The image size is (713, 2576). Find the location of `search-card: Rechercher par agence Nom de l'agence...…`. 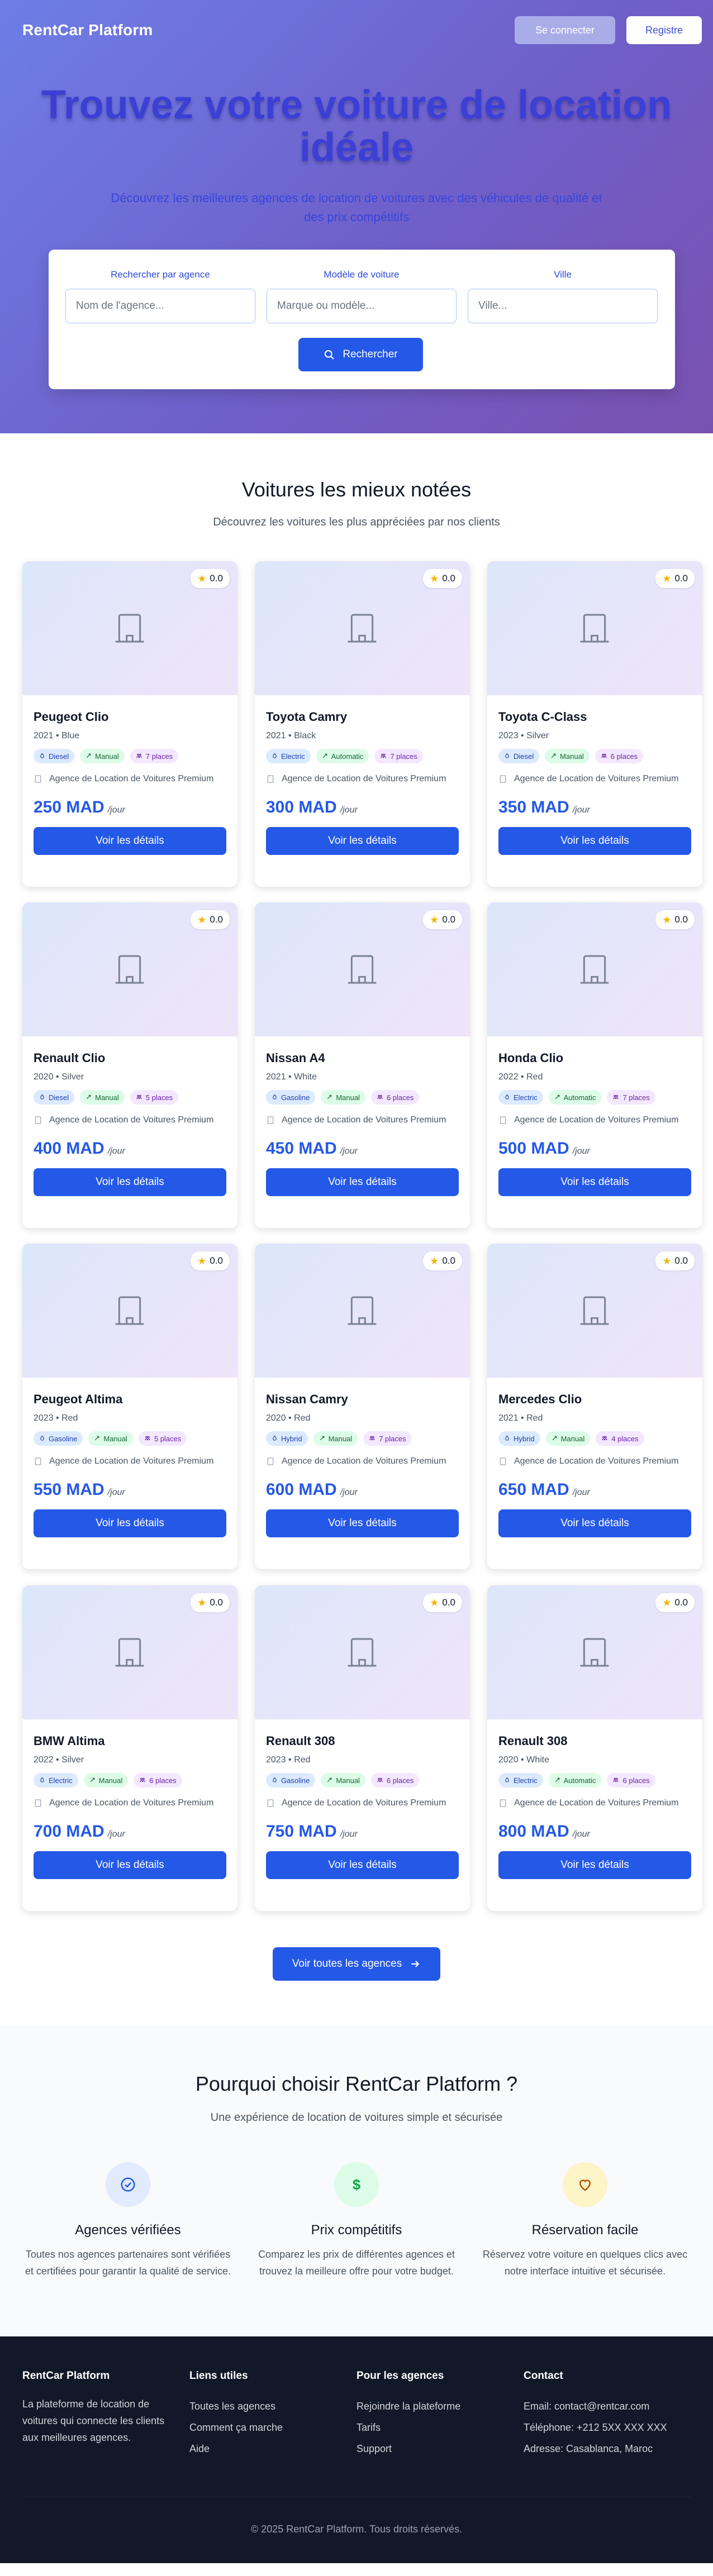

search-card: Rechercher par agence Nom de l'agence...… is located at coordinates (362, 319).